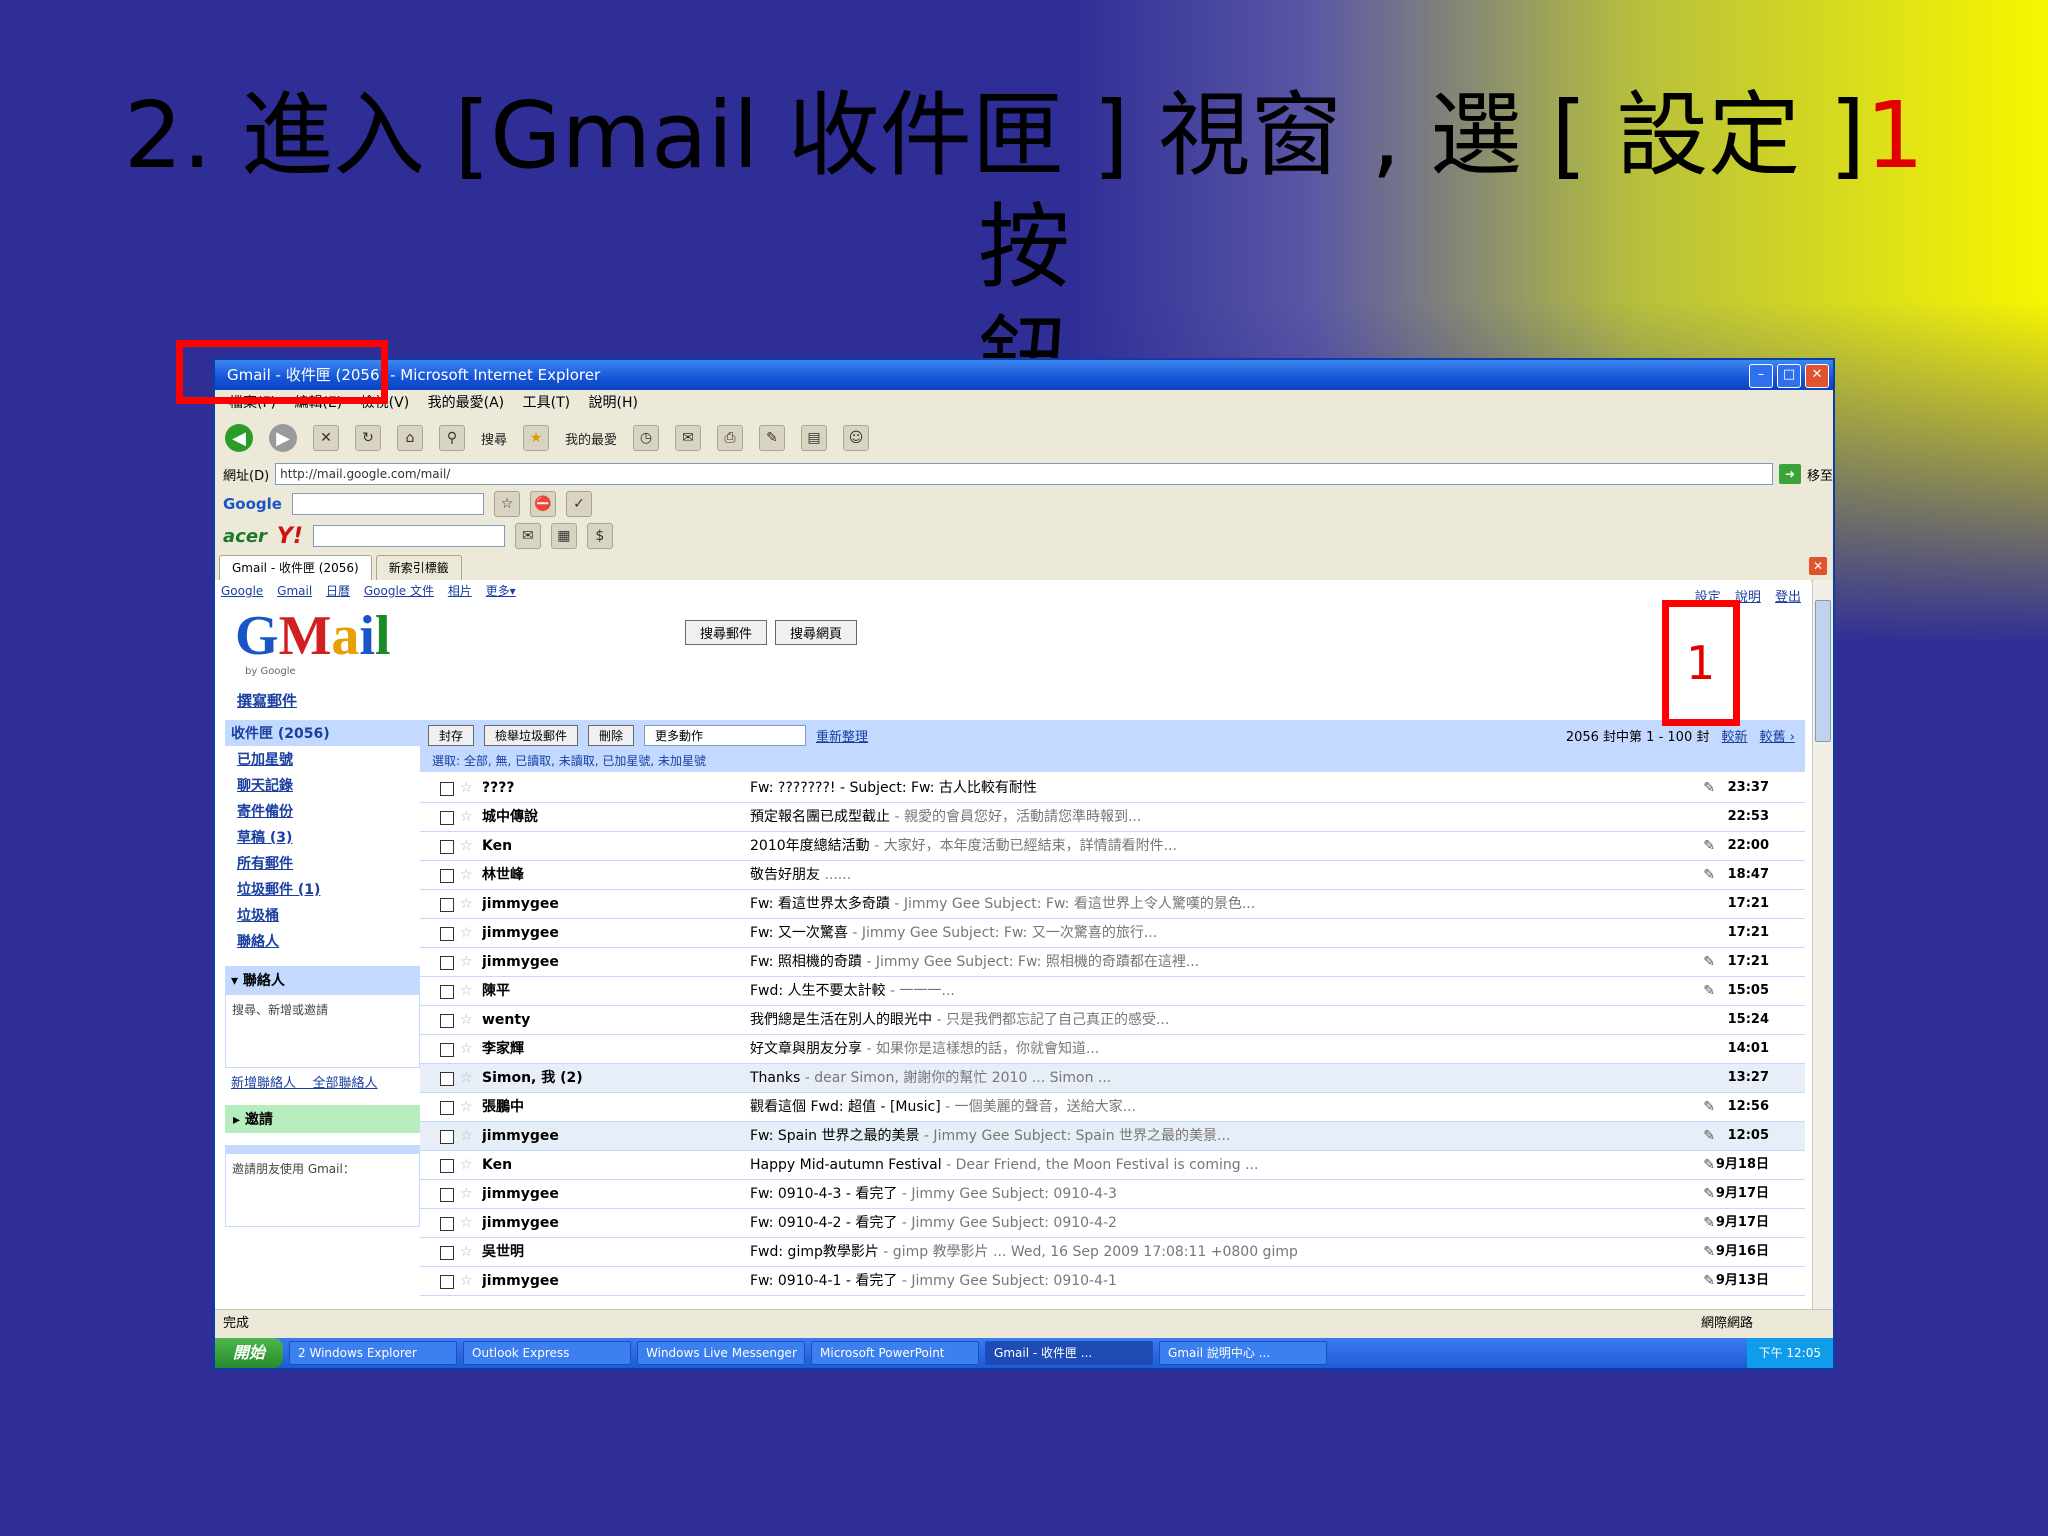 The height and width of the screenshot is (1536, 2048). Describe the element at coordinates (547, 1353) in the screenshot. I see `taskbar-item: Outlook Express` at that location.